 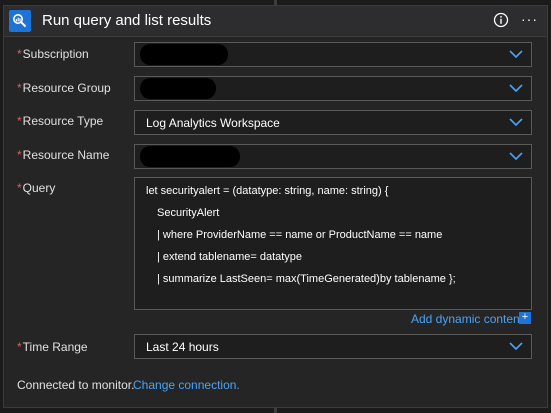 I want to click on resource-name-label: *Resource Name, so click(x=63, y=155).